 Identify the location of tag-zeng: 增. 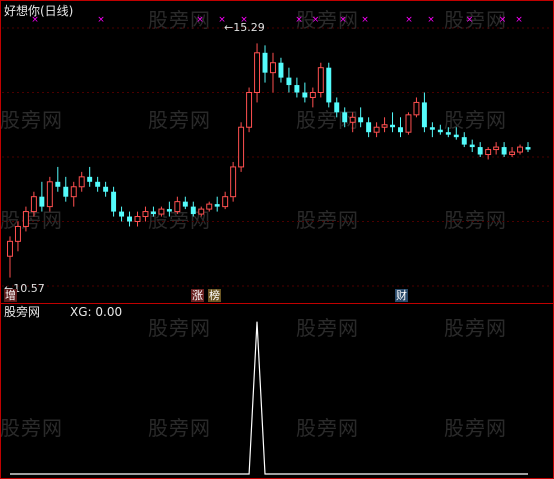
(10, 295).